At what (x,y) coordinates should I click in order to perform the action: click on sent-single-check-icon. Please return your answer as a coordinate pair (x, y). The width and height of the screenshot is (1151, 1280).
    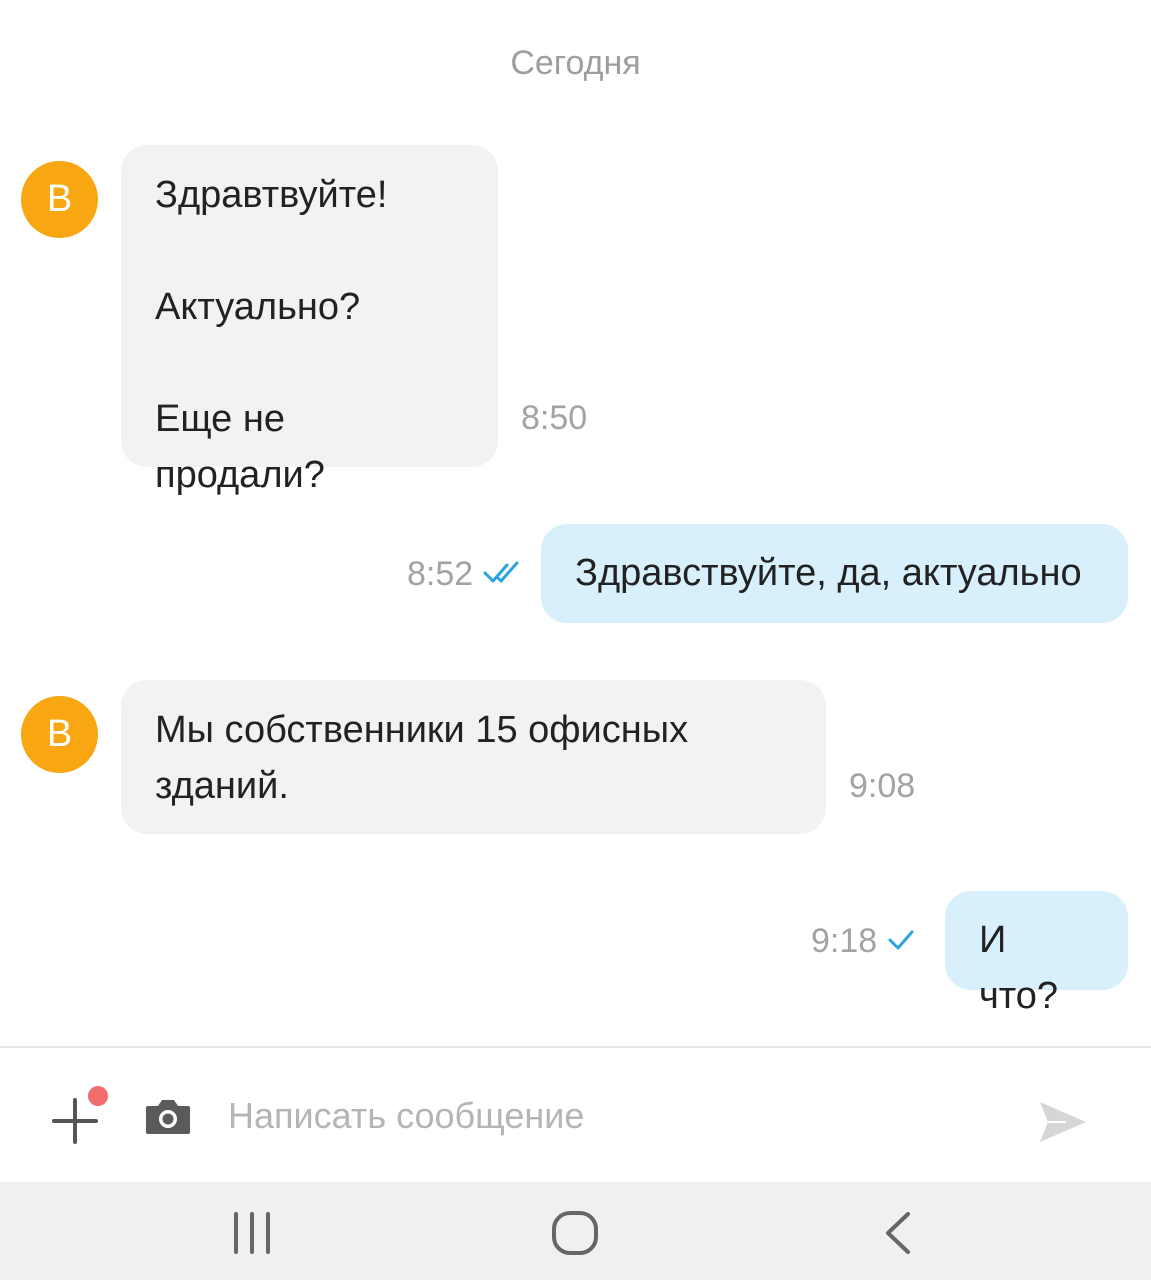
    Looking at the image, I should click on (901, 941).